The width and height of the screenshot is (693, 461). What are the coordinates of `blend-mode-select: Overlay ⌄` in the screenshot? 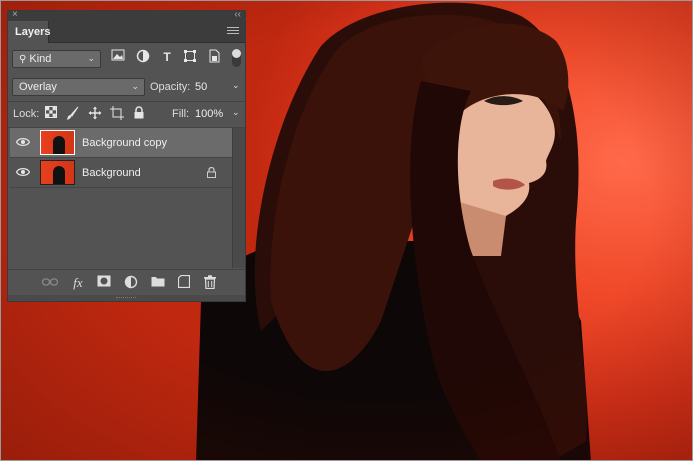 It's located at (78, 87).